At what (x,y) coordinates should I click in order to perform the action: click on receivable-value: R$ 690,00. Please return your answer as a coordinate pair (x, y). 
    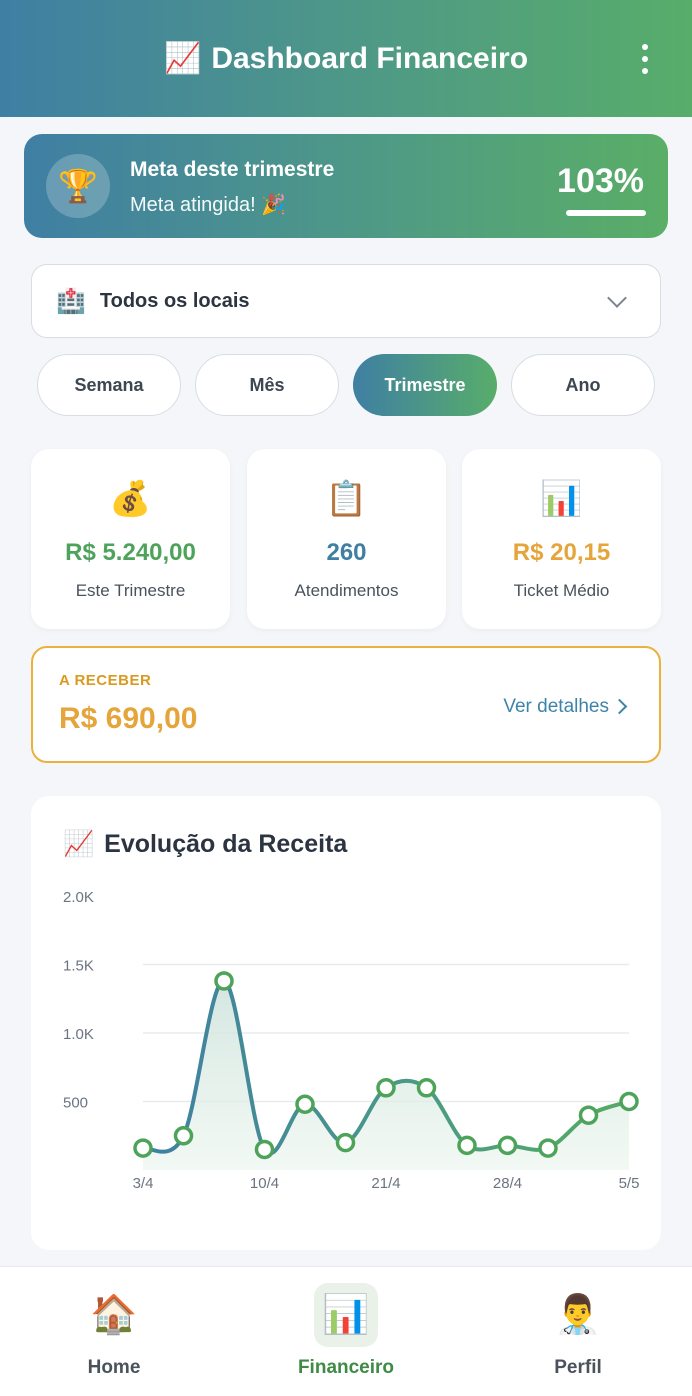
    Looking at the image, I should click on (128, 718).